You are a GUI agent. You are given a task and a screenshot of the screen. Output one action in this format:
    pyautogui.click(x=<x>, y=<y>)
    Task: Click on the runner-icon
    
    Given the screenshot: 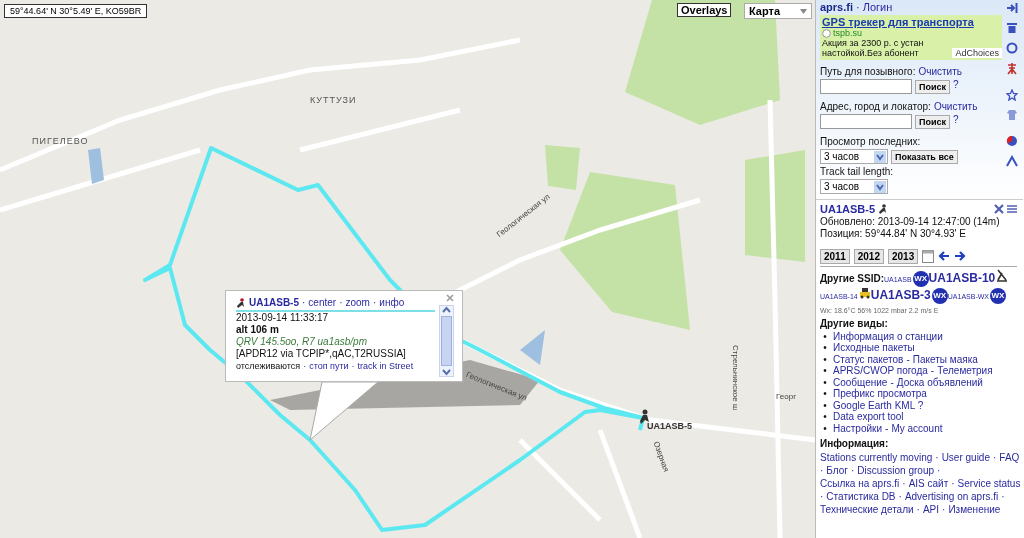 What is the action you would take?
    pyautogui.click(x=241, y=303)
    